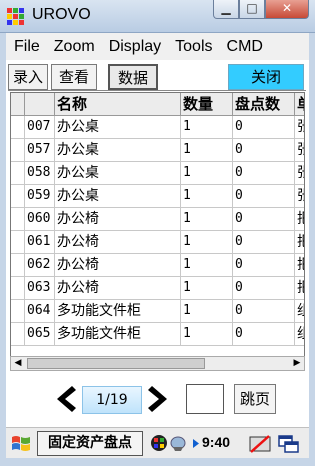  What do you see at coordinates (28, 77) in the screenshot?
I see `tab-entry: 录入` at bounding box center [28, 77].